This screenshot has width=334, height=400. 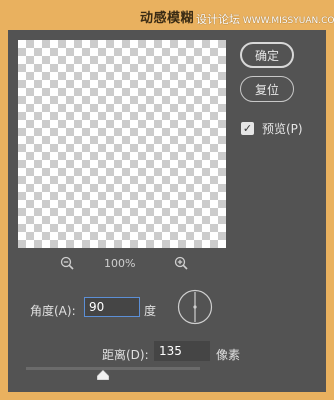 What do you see at coordinates (120, 263) in the screenshot?
I see `zoom-level: 100%` at bounding box center [120, 263].